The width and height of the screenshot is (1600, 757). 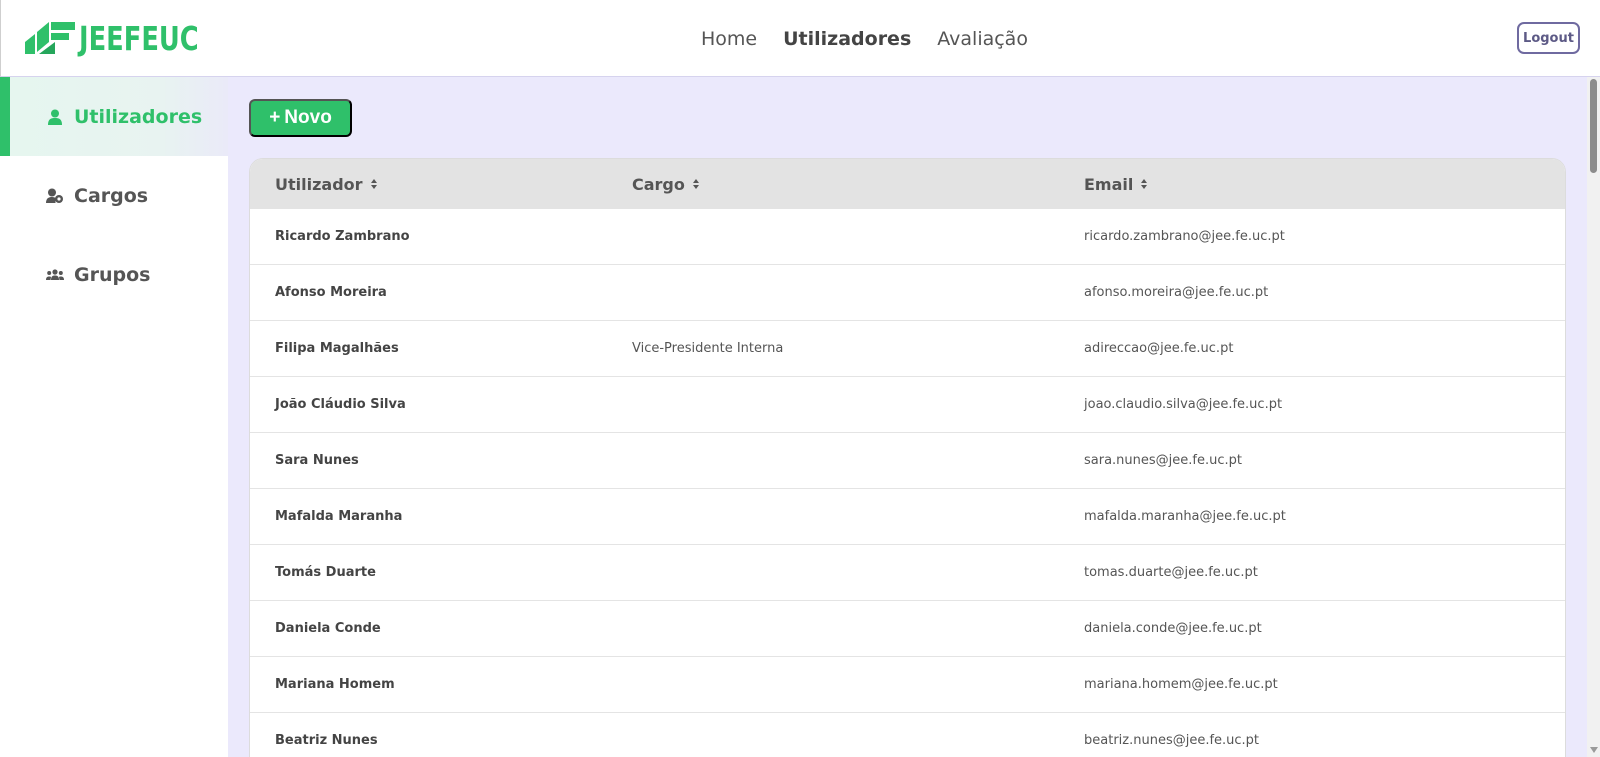 What do you see at coordinates (1593, 417) in the screenshot?
I see `page-scrollbar` at bounding box center [1593, 417].